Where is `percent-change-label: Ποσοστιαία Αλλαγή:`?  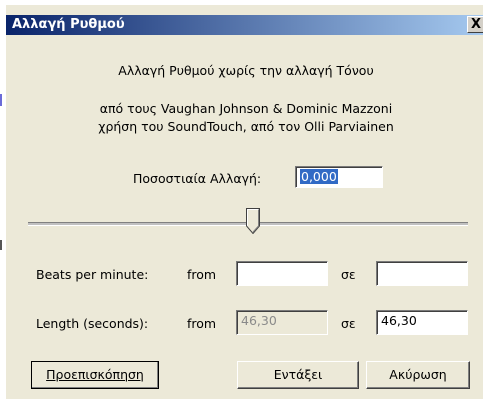
percent-change-label: Ποσοστιαία Αλλαγή: is located at coordinates (197, 178).